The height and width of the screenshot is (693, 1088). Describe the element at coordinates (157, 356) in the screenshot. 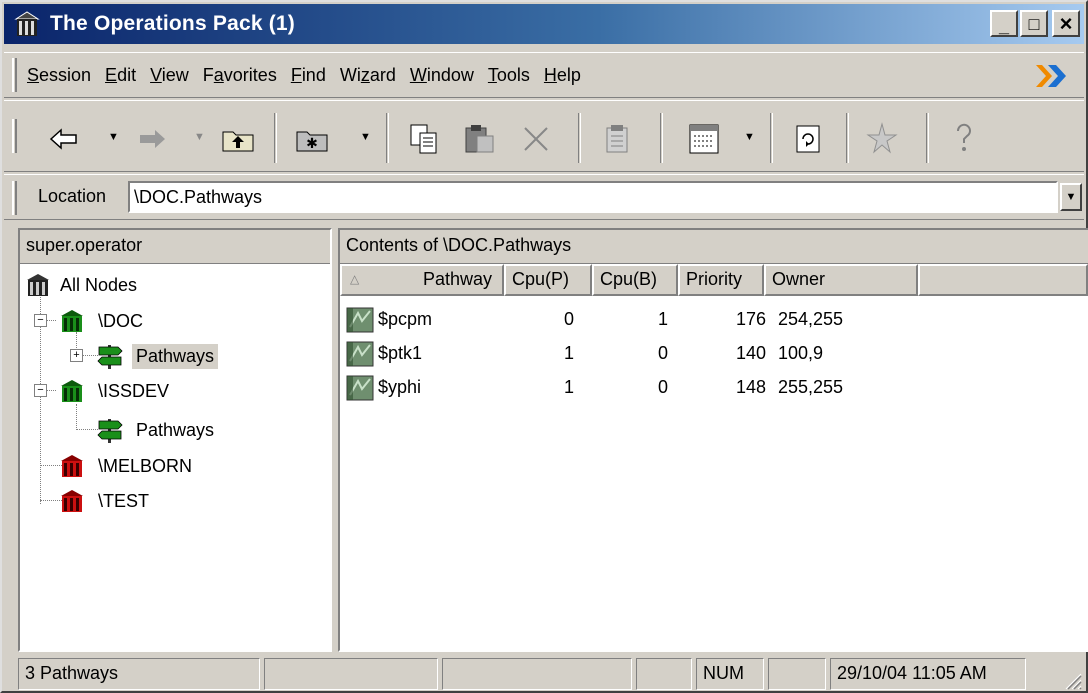

I see `tree-node-doc-pathways: Pathways` at that location.